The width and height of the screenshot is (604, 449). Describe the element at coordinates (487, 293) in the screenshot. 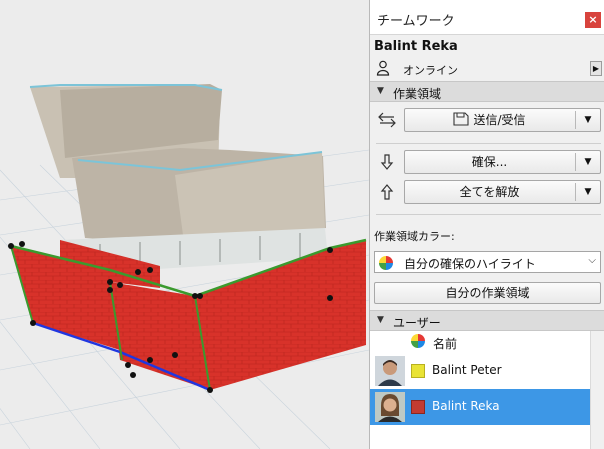

I see `my-workspace-button: 自分の作業領域` at that location.